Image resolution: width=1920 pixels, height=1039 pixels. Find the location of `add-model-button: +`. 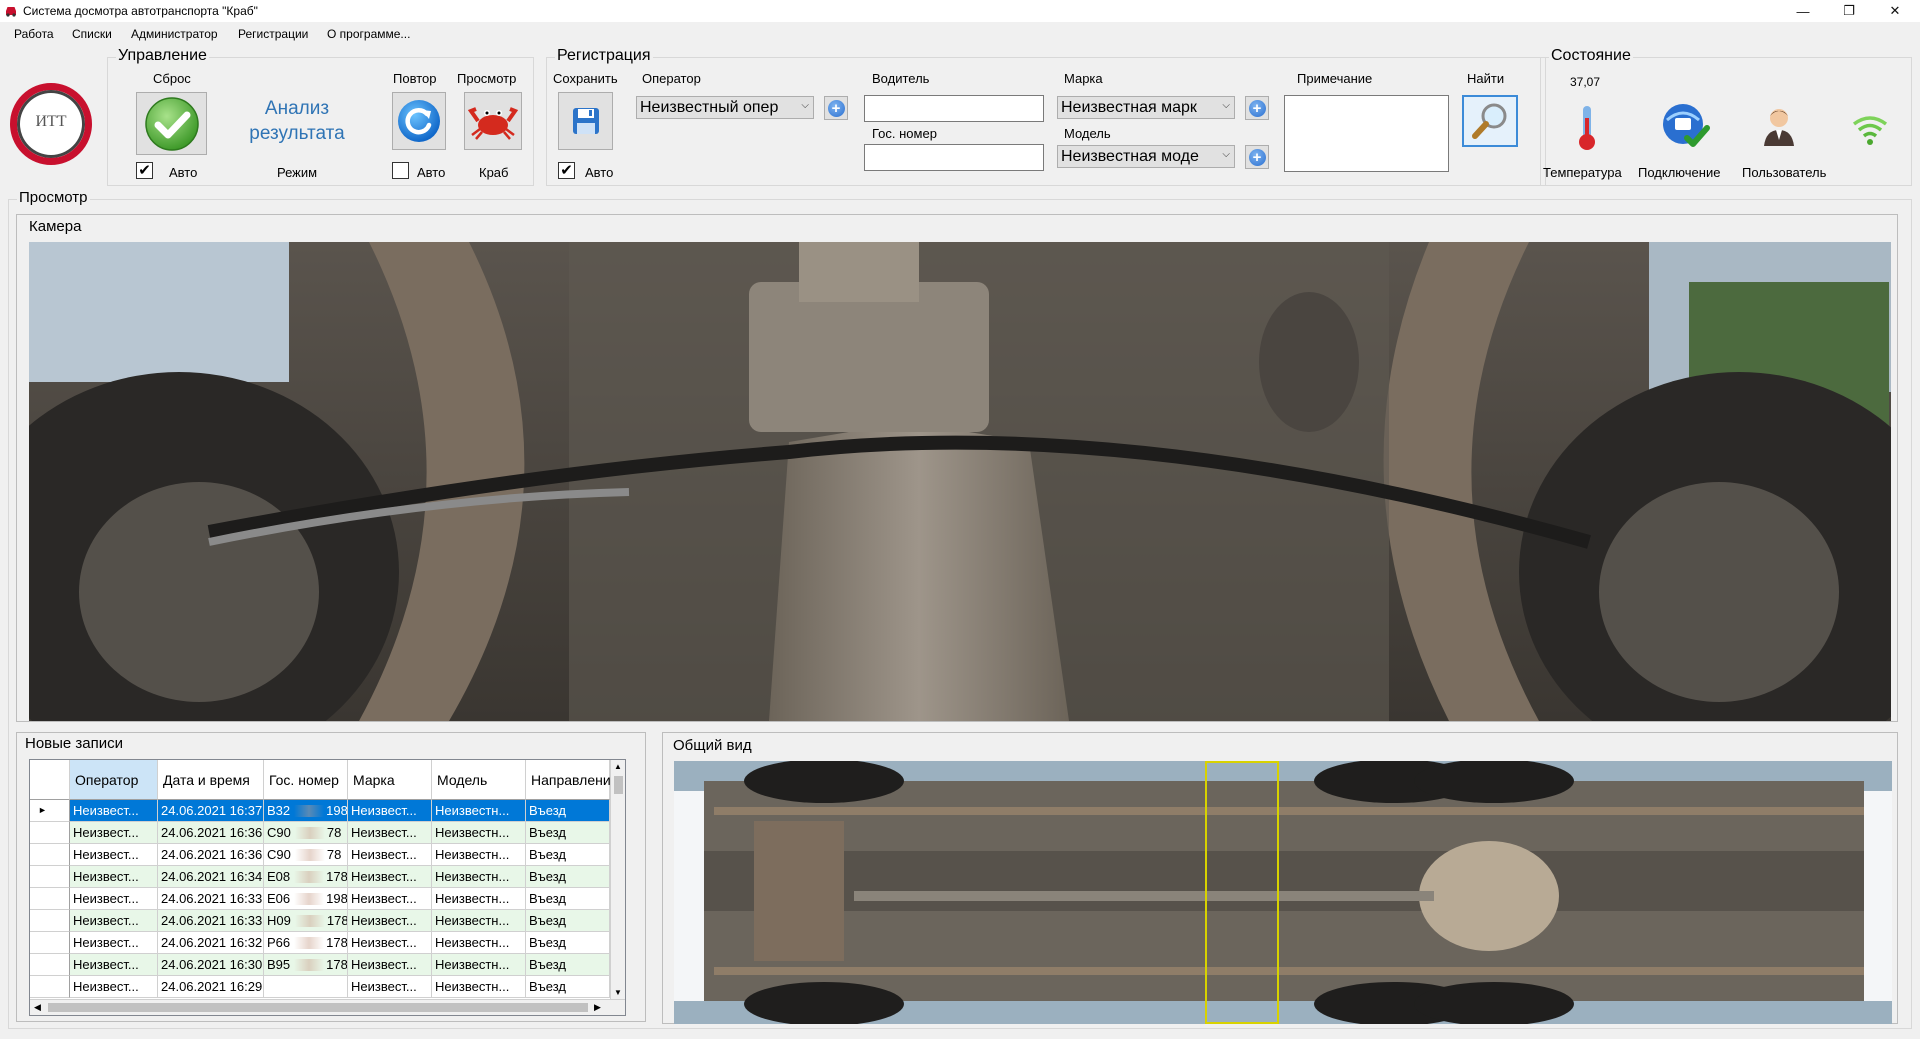

add-model-button: + is located at coordinates (1257, 157).